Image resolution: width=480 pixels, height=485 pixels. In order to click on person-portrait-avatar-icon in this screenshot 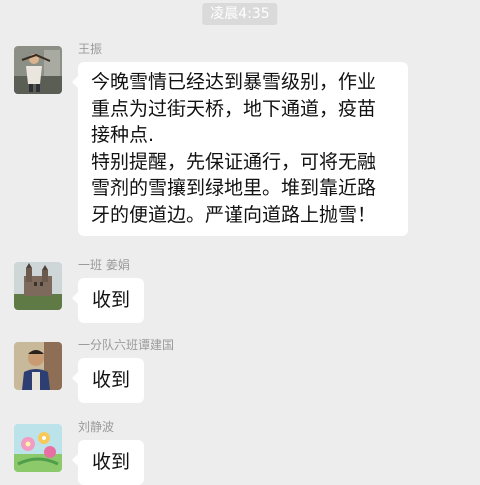, I will do `click(38, 366)`.